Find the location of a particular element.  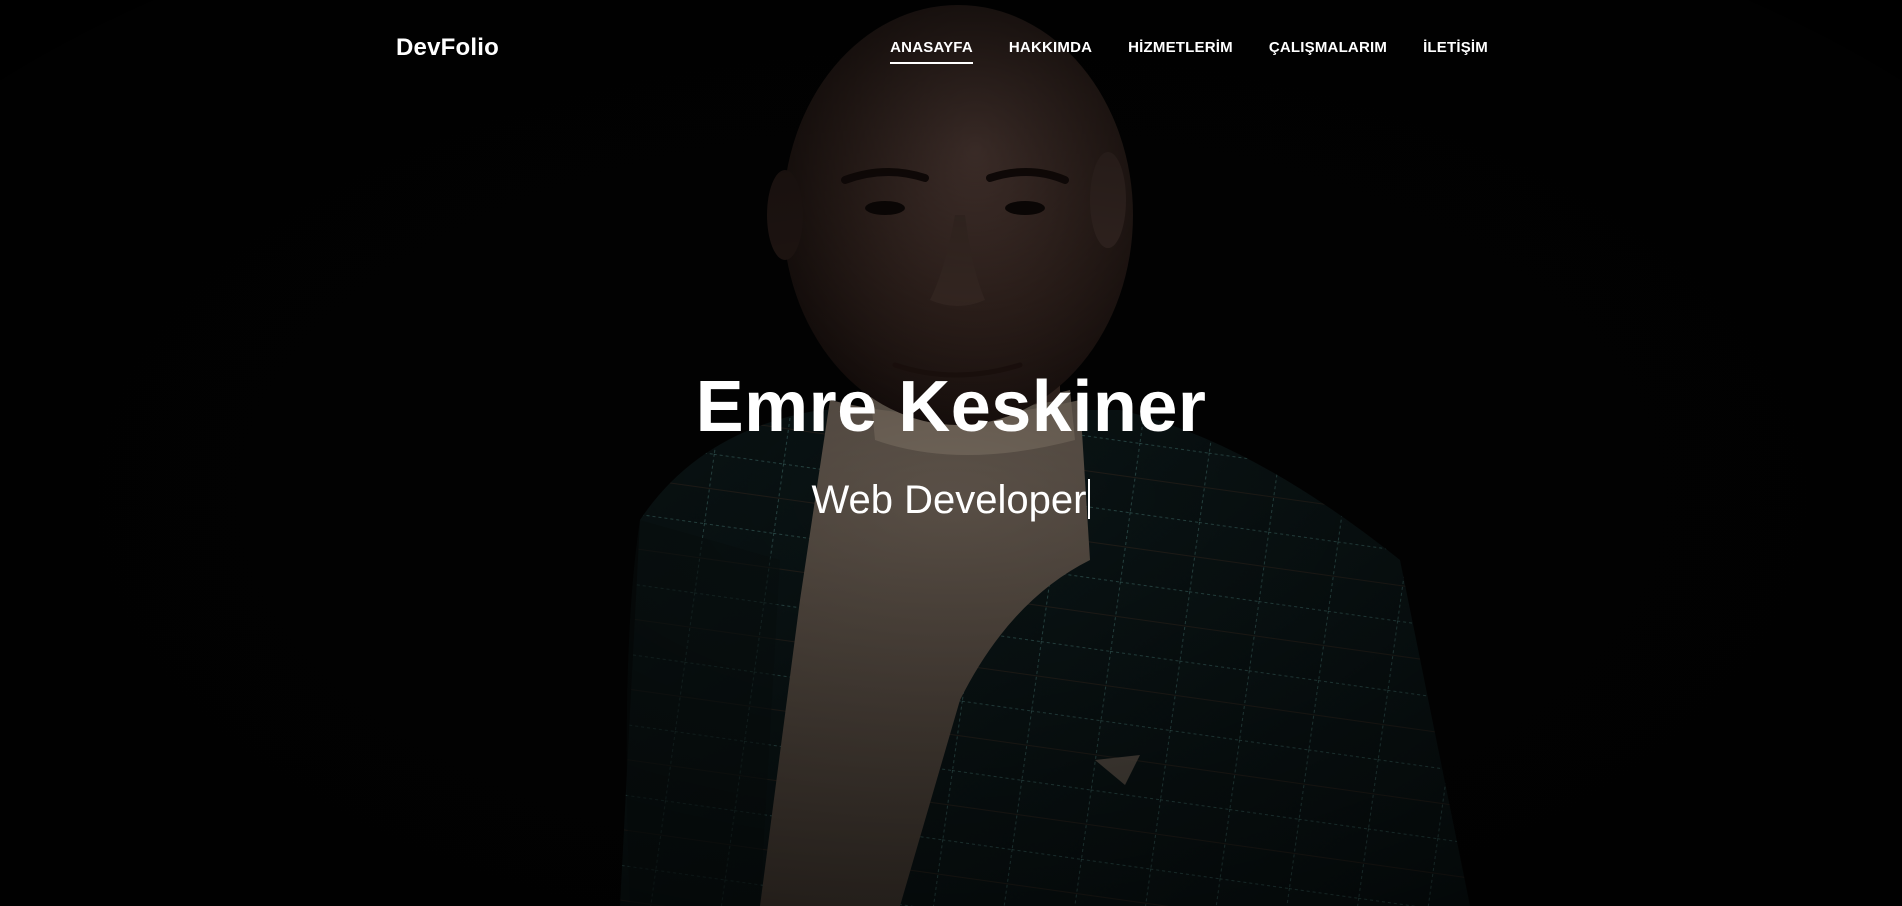

hero-subtitle-text: Web Developer is located at coordinates (949, 500).